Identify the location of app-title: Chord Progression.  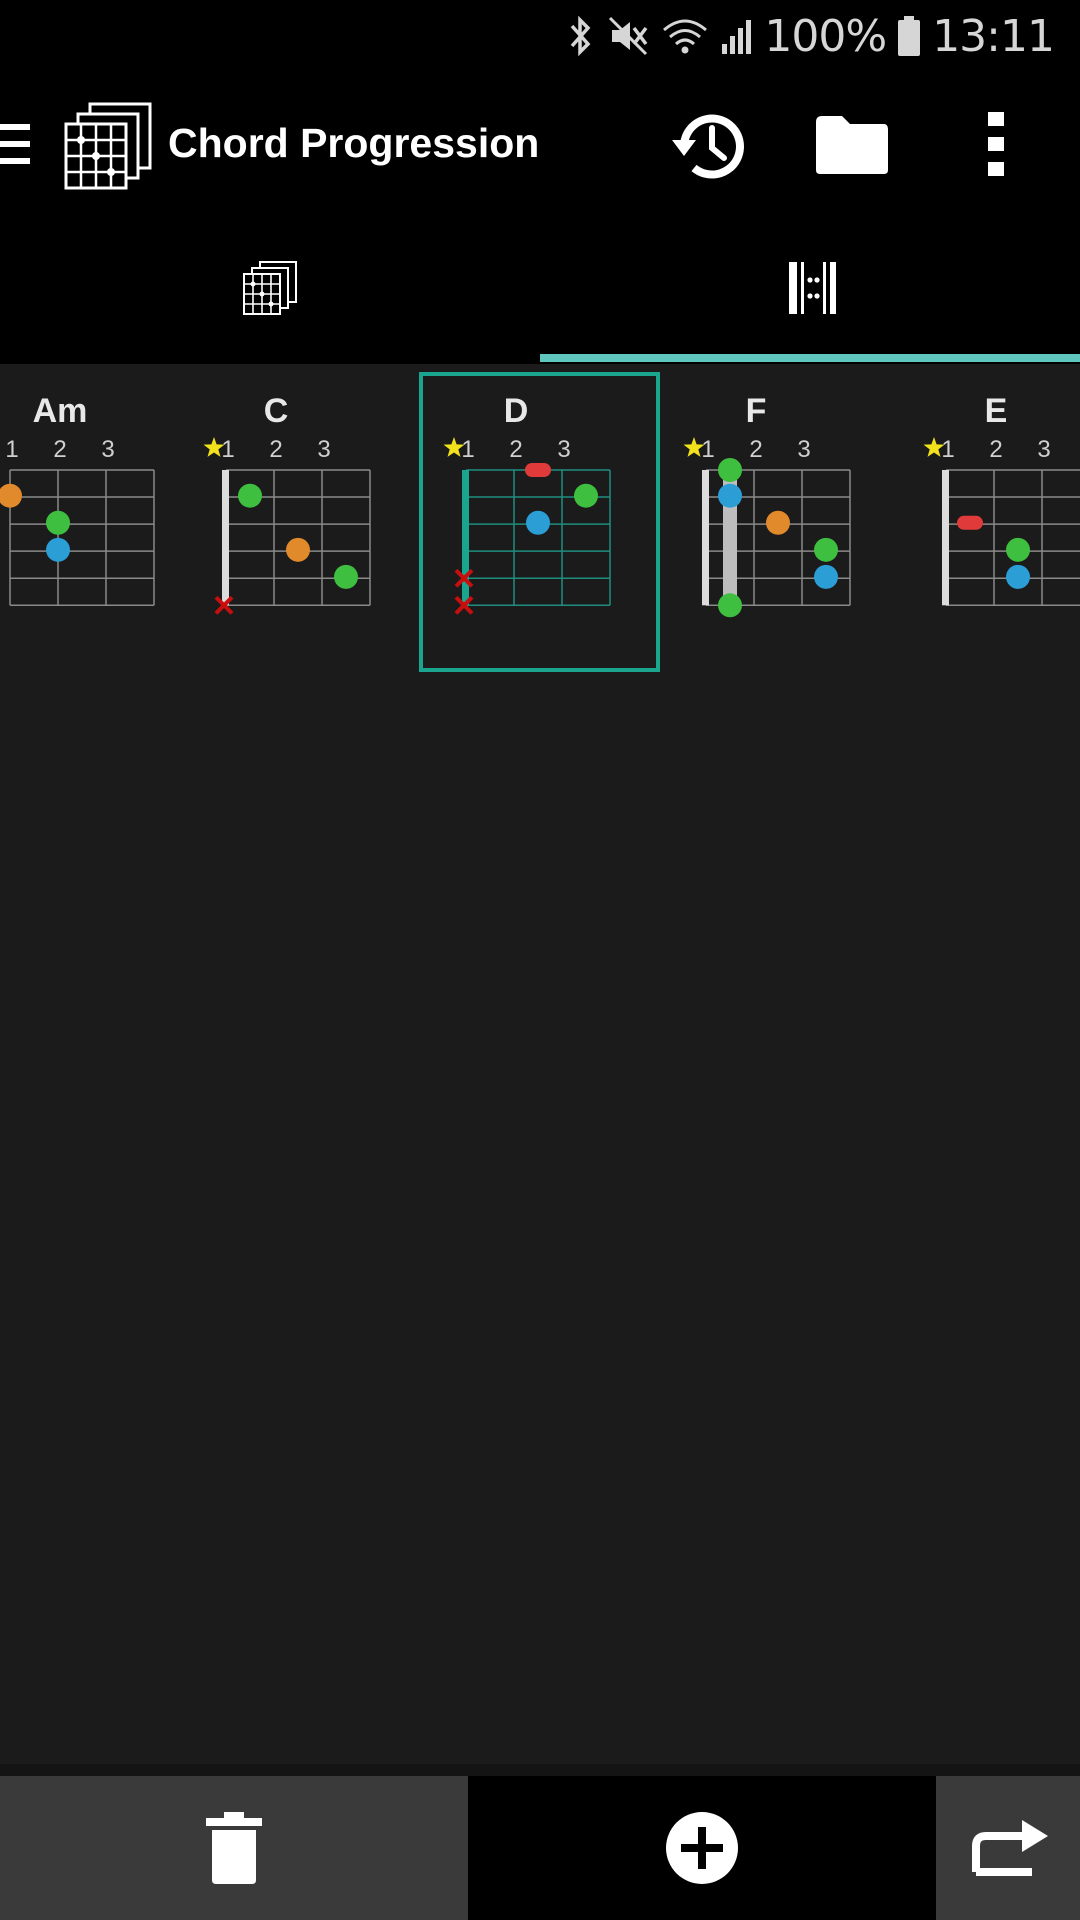
(354, 143).